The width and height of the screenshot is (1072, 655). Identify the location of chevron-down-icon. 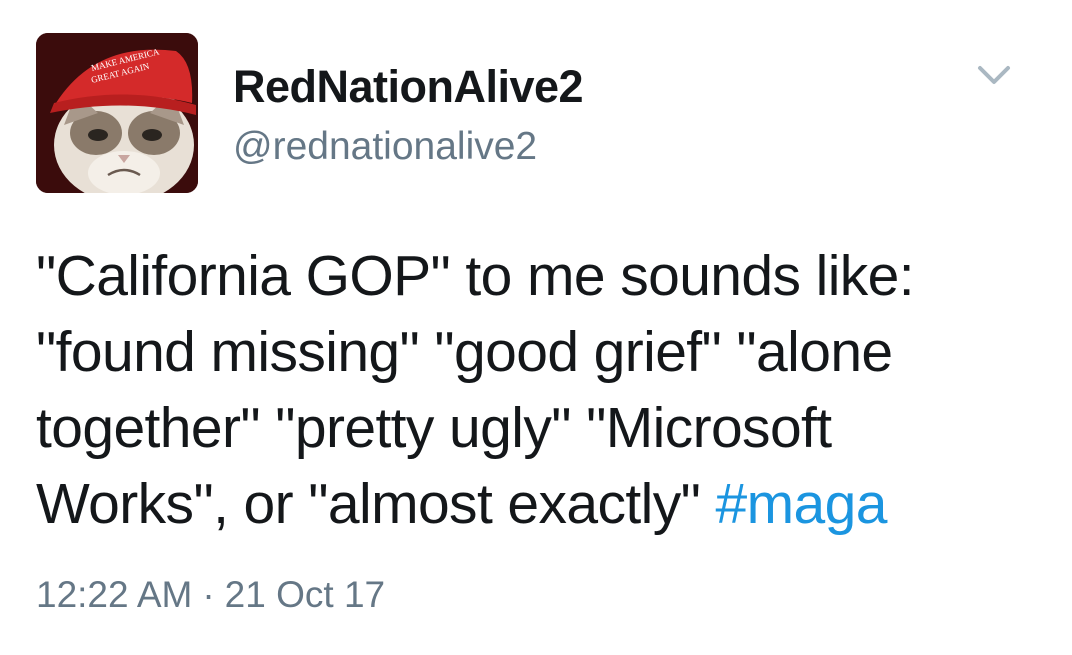
(994, 75).